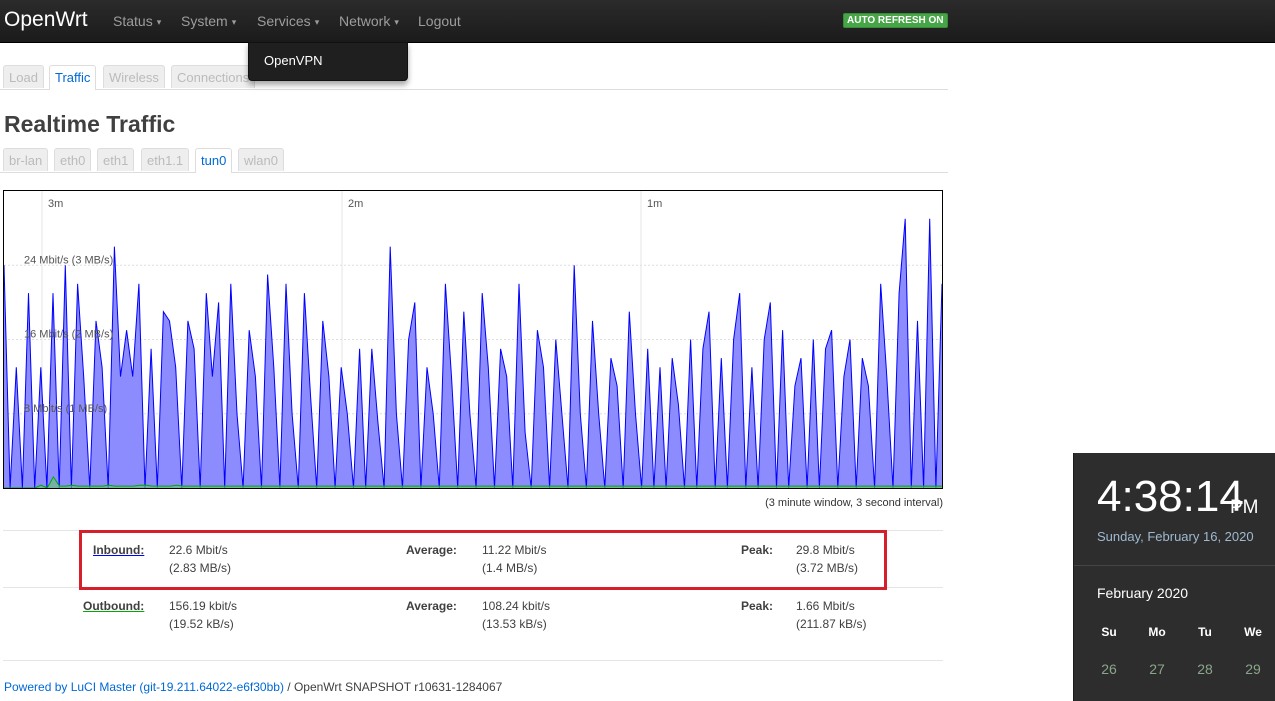 The image size is (1275, 701). Describe the element at coordinates (1244, 507) in the screenshot. I see `clock-ampm: PM` at that location.